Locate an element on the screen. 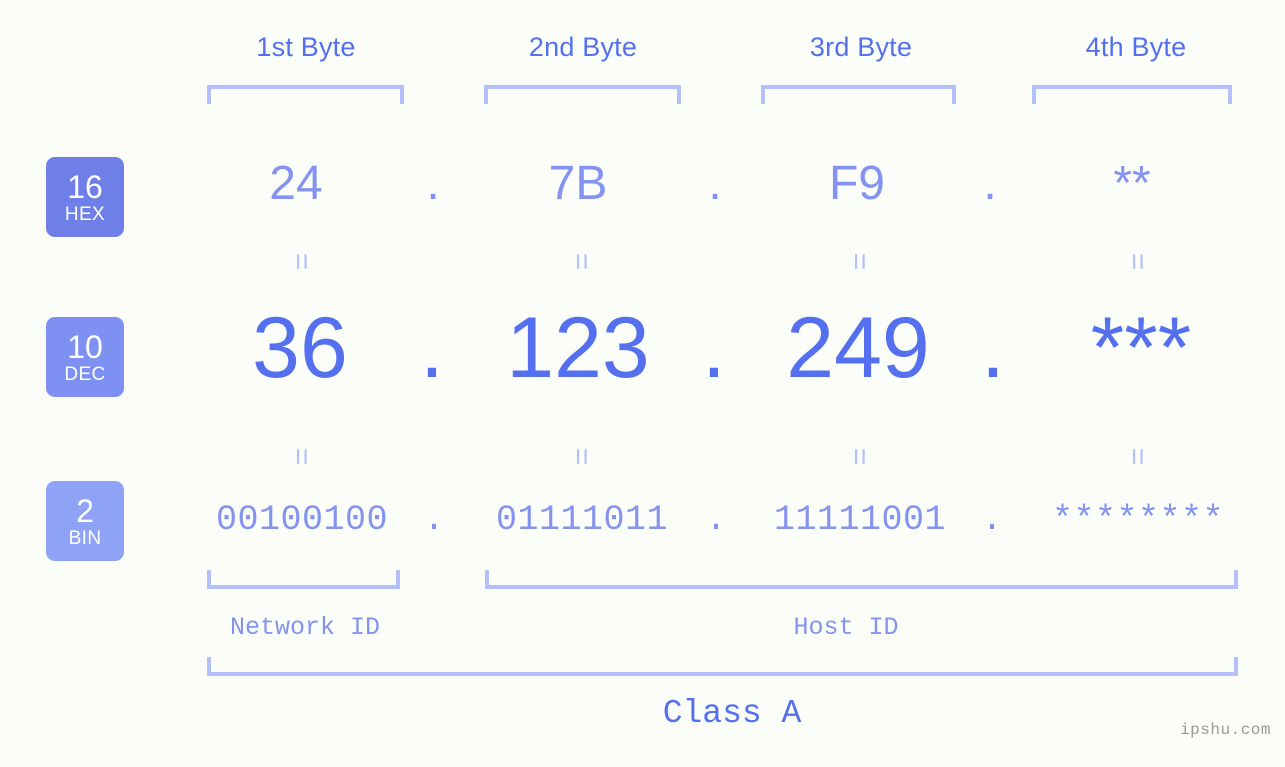  hex-octet-3: F9 is located at coordinates (856, 183).